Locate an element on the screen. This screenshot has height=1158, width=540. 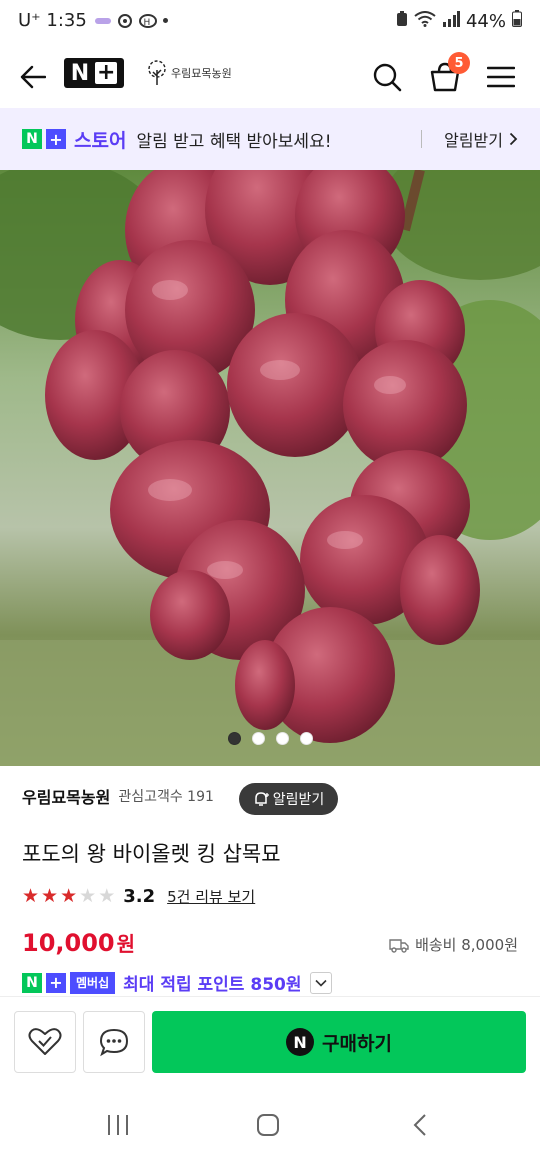
back-button is located at coordinates (33, 77).